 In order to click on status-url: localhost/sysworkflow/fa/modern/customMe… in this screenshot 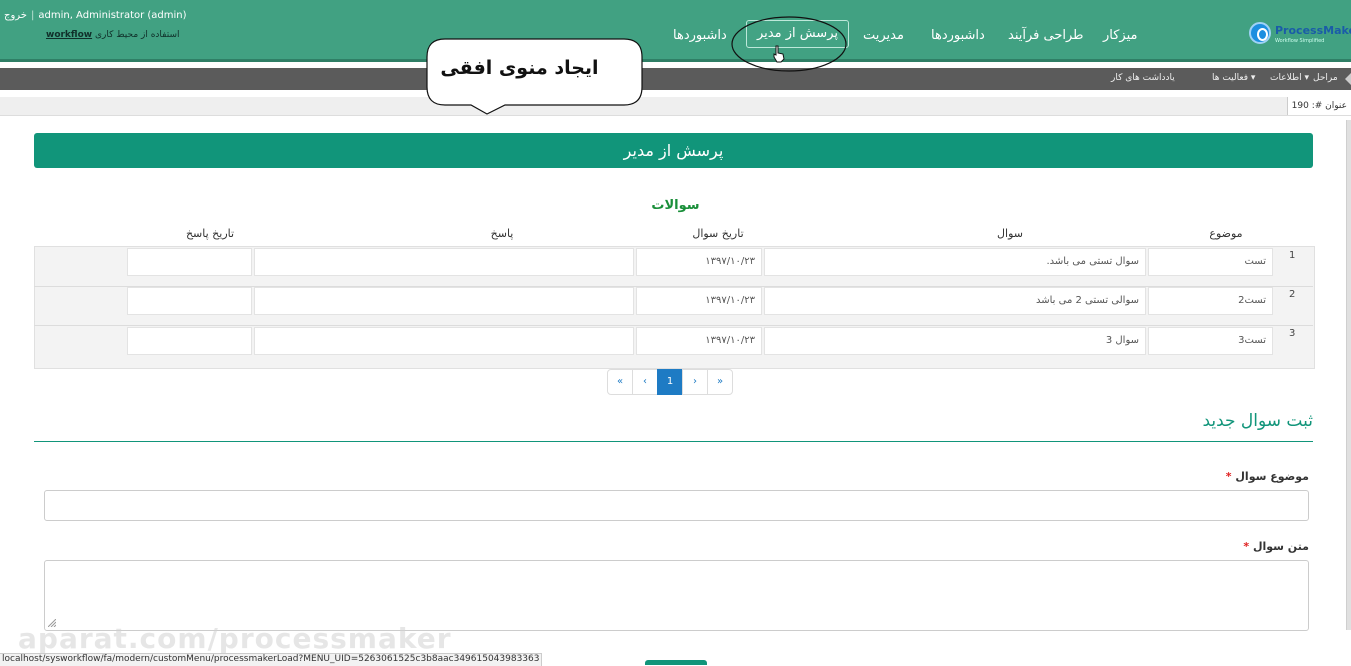, I will do `click(271, 659)`.